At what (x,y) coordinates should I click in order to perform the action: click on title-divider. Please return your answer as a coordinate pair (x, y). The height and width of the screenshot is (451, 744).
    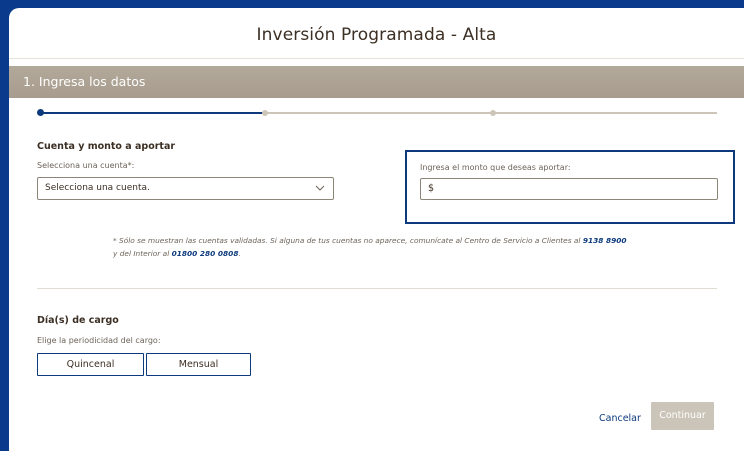
    Looking at the image, I should click on (376, 58).